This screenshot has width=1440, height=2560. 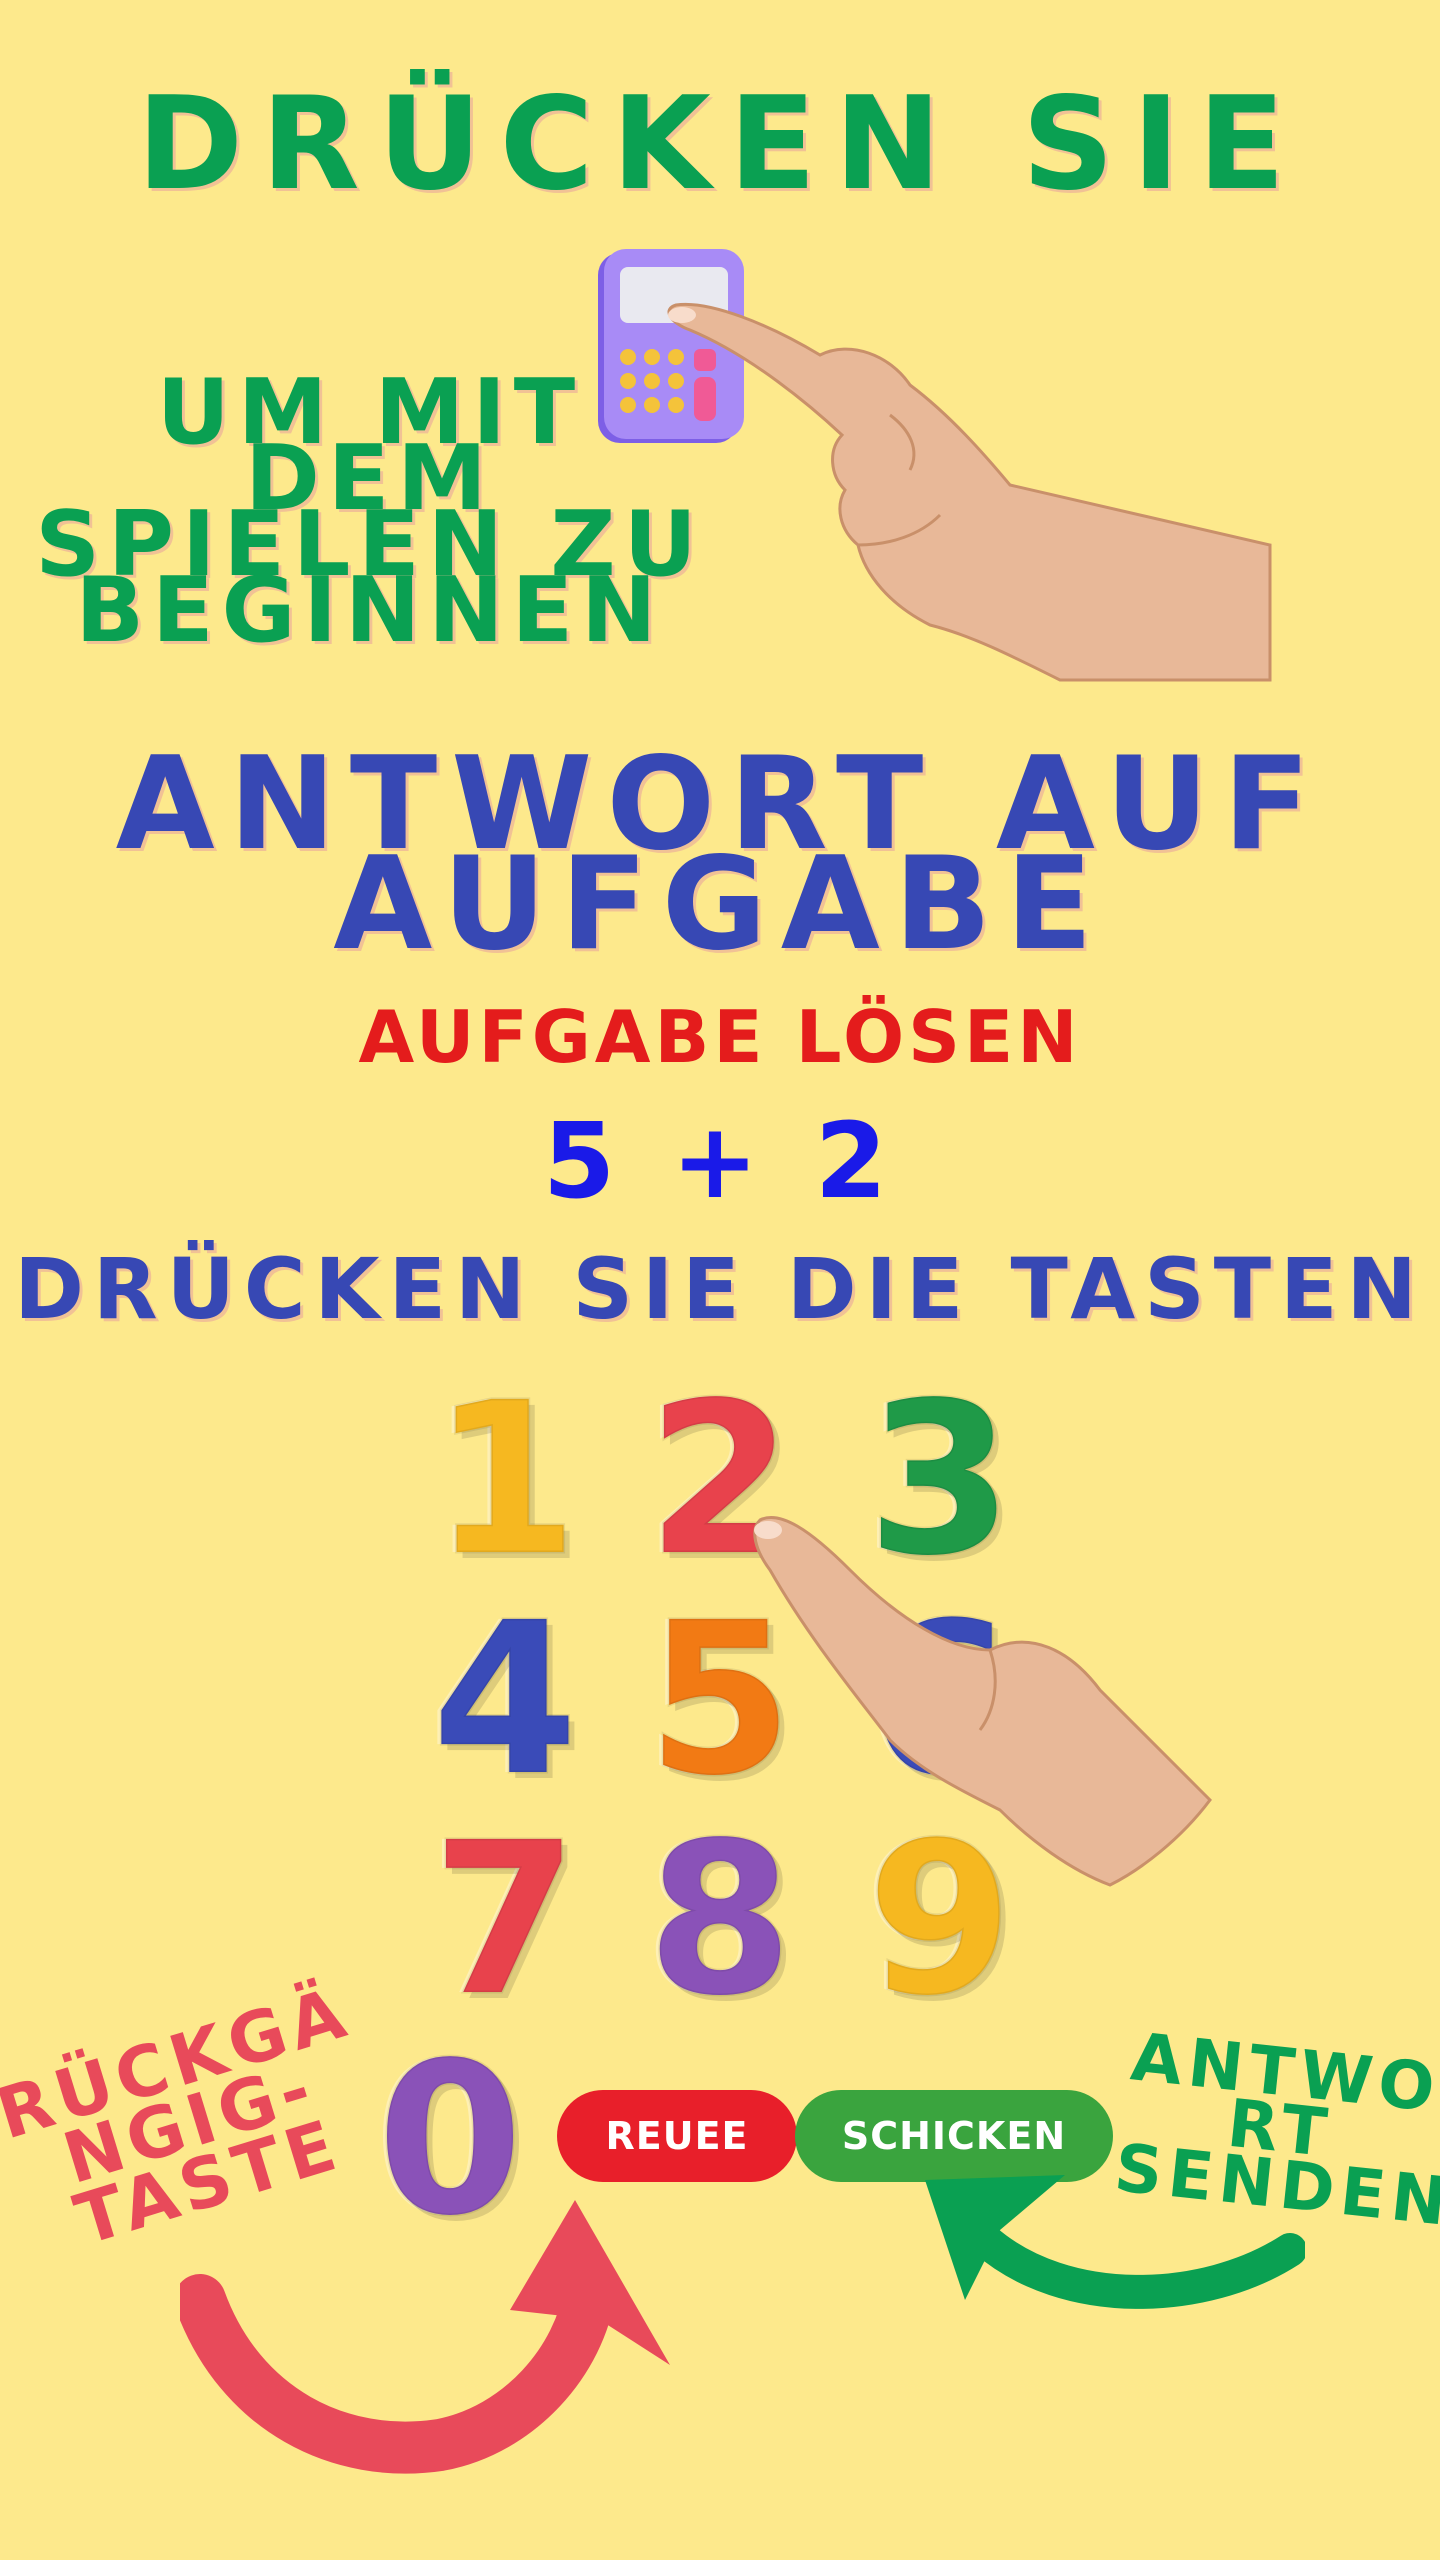 I want to click on answer-title: ANTWORT AUF AUFGABE, so click(x=720, y=855).